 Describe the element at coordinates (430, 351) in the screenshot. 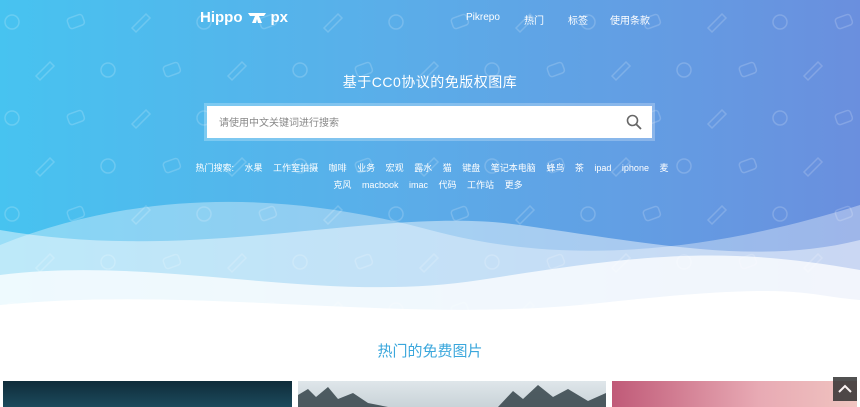

I see `section-title: 热门的免费图片` at that location.